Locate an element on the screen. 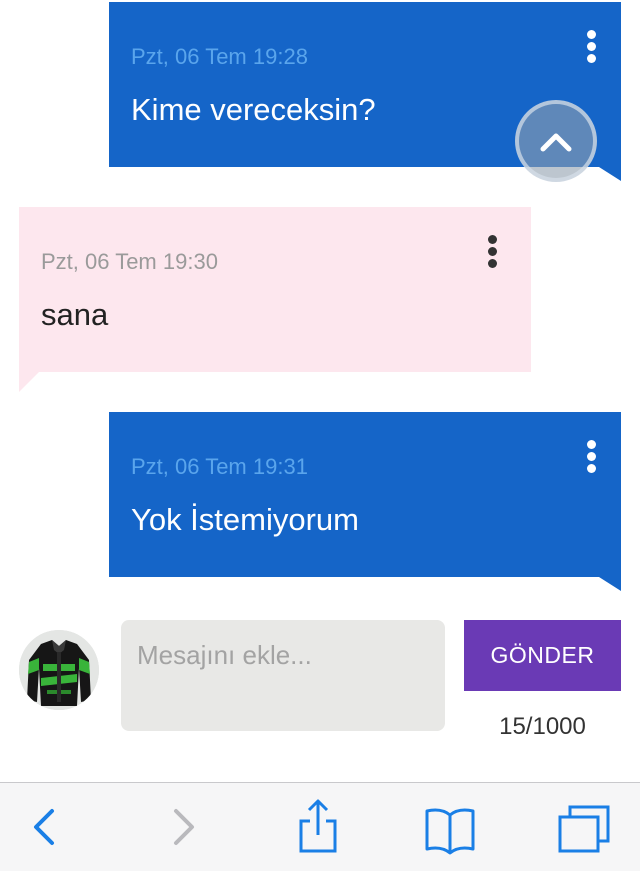  tabs-icon is located at coordinates (584, 829).